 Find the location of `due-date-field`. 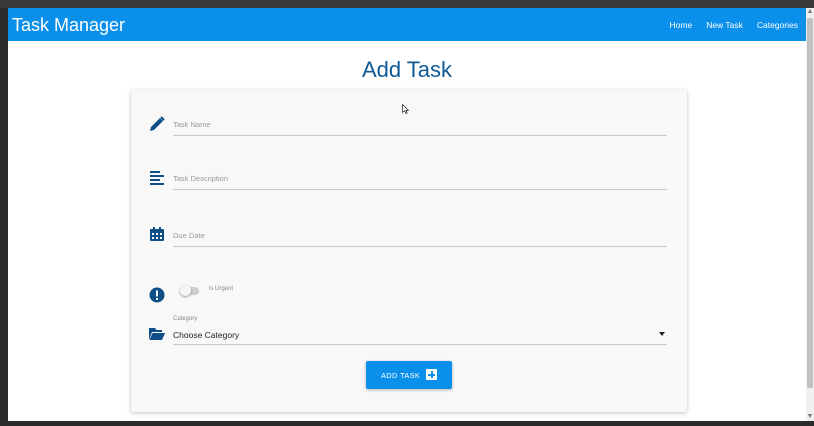

due-date-field is located at coordinates (420, 236).